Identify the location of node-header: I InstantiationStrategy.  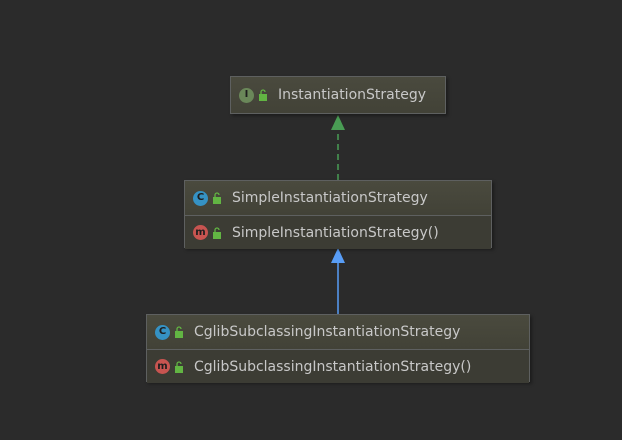
(338, 95).